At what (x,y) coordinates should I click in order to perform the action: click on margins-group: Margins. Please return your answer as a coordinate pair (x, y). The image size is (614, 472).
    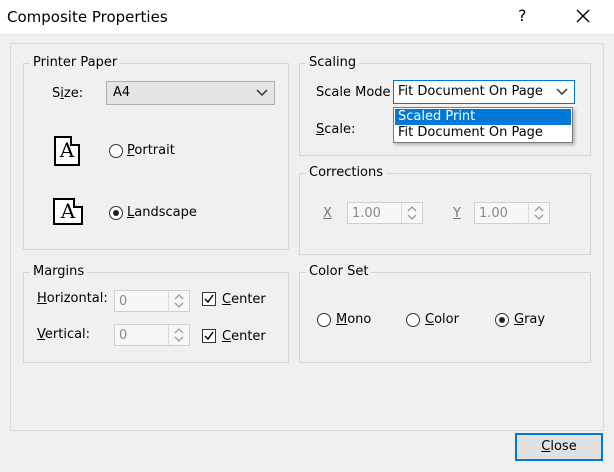
    Looking at the image, I should click on (156, 313).